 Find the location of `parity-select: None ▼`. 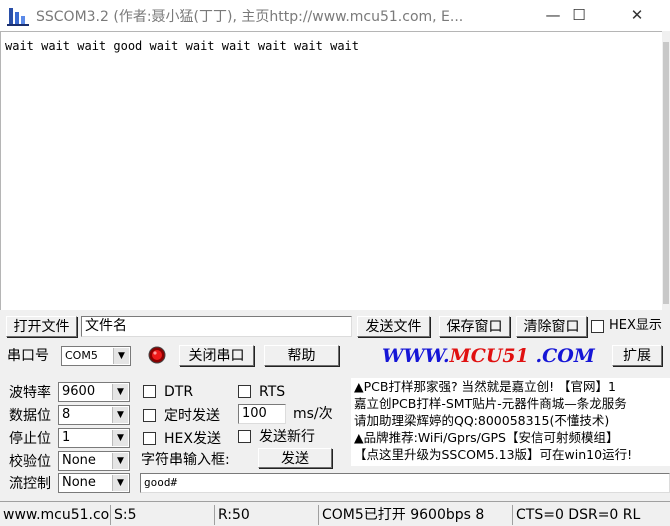

parity-select: None ▼ is located at coordinates (94, 461).